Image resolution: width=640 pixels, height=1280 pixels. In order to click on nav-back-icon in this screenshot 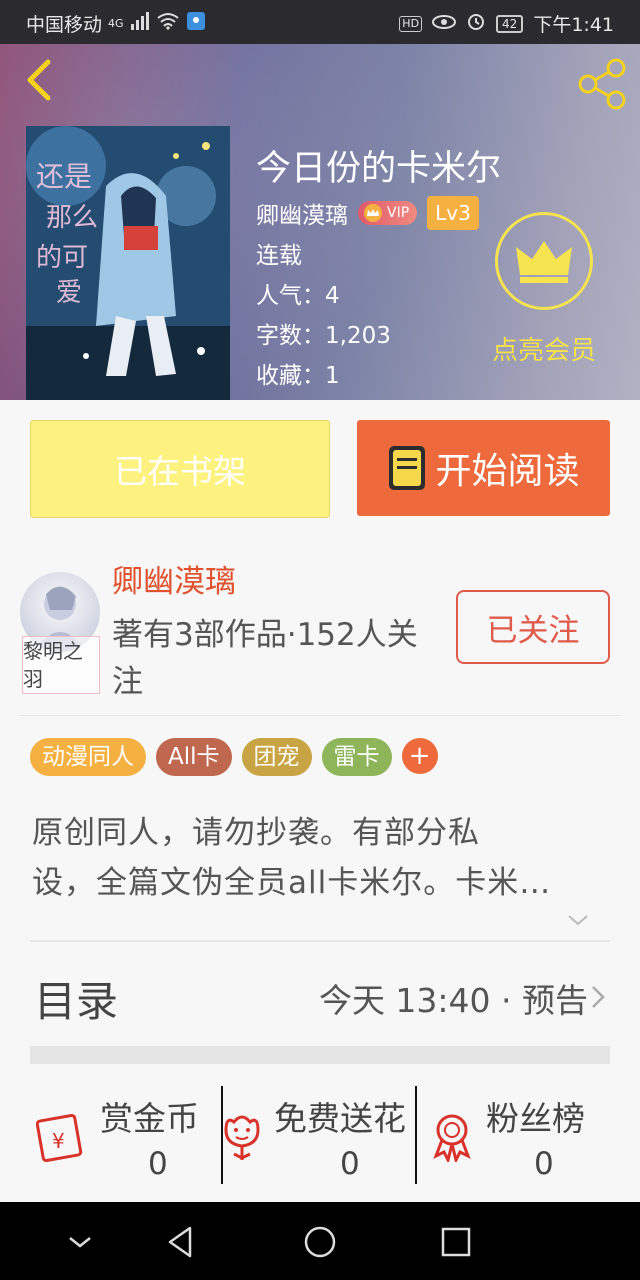, I will do `click(180, 1242)`.